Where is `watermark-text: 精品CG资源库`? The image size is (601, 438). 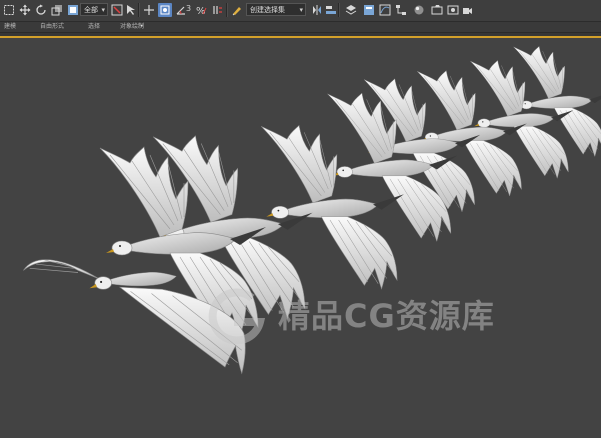
watermark-text: 精品CG资源库 is located at coordinates (386, 316).